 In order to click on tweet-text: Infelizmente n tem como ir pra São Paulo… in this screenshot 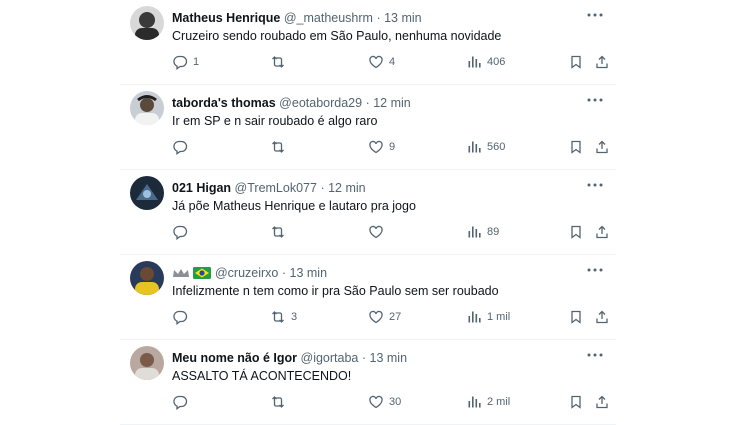, I will do `click(335, 291)`.